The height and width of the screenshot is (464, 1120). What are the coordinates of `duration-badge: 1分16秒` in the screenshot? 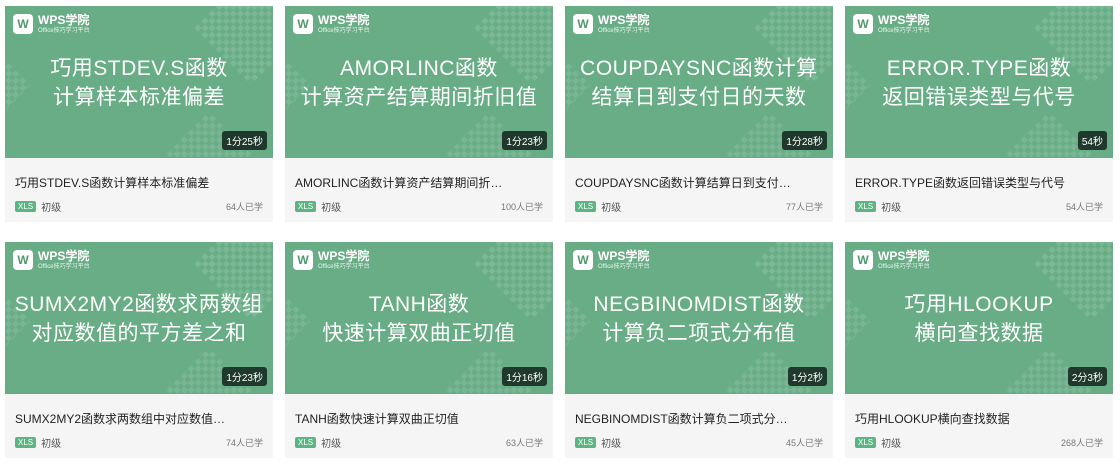 It's located at (524, 376).